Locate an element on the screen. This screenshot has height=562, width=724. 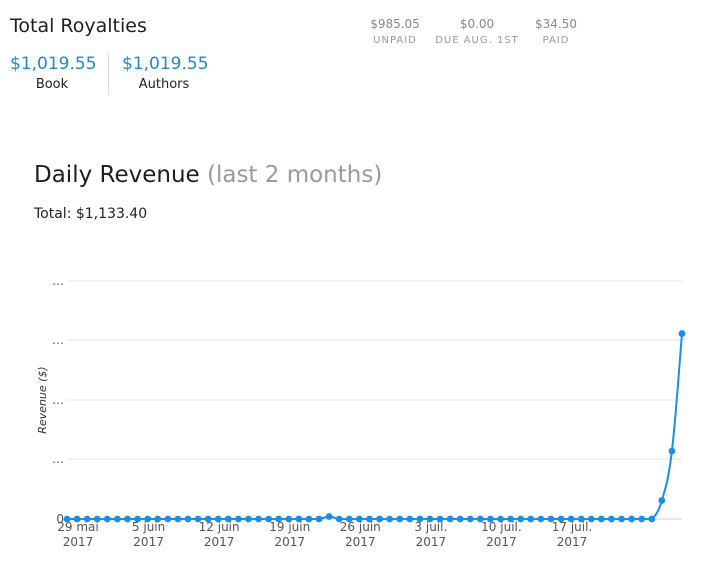
daily-revenue-subtitle: (last 2 months) is located at coordinates (294, 175).